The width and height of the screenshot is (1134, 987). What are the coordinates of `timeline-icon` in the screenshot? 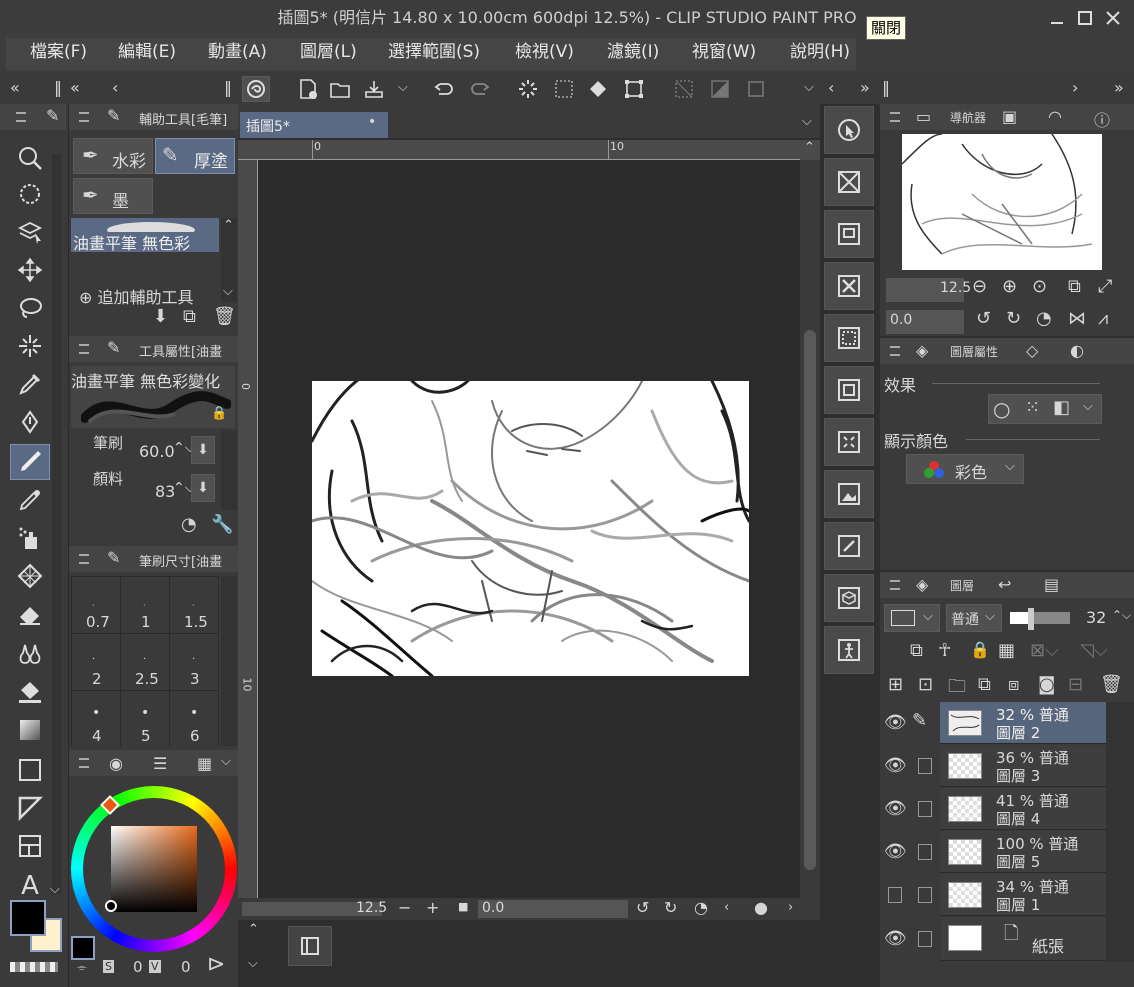 It's located at (310, 946).